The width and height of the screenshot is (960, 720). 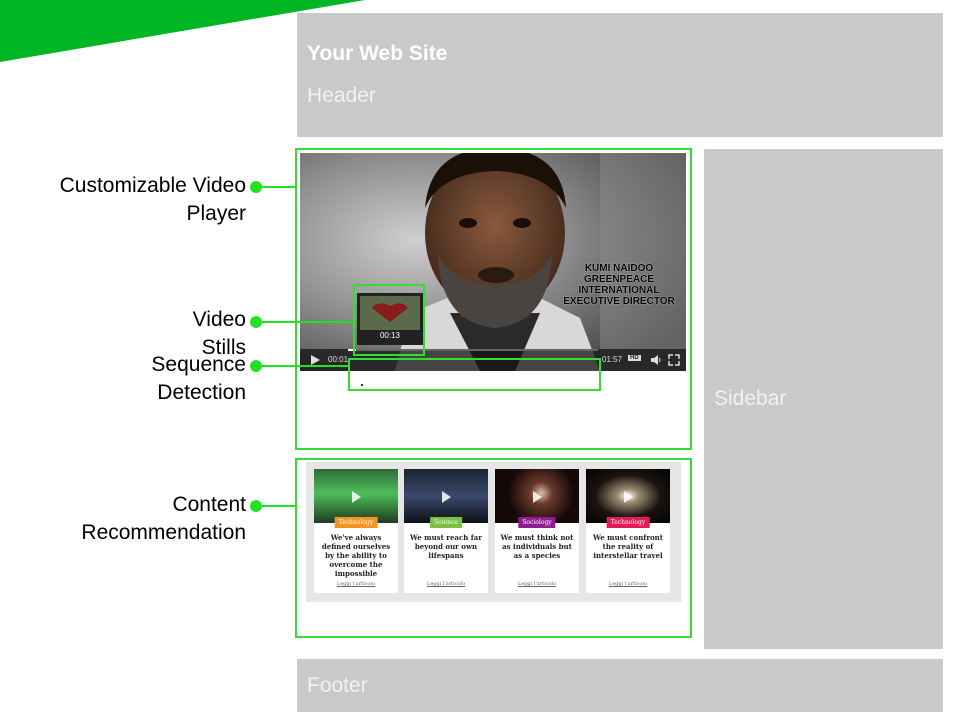 I want to click on connector-line-content-recommendation, so click(x=276, y=506).